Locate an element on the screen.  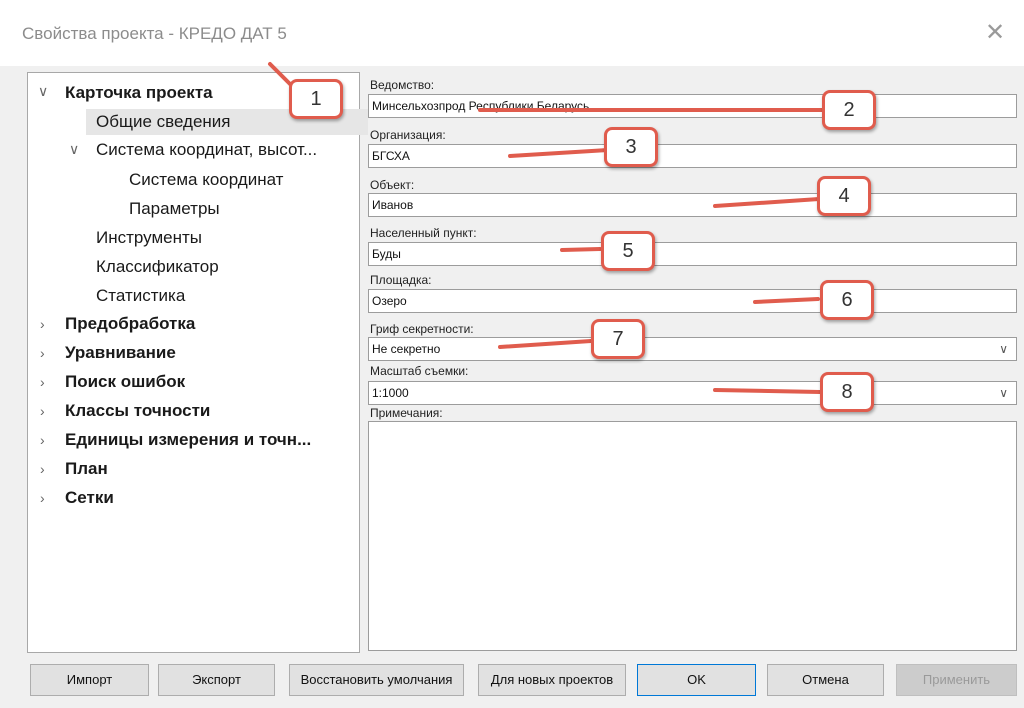
cancel-button: Отмена is located at coordinates (825, 680).